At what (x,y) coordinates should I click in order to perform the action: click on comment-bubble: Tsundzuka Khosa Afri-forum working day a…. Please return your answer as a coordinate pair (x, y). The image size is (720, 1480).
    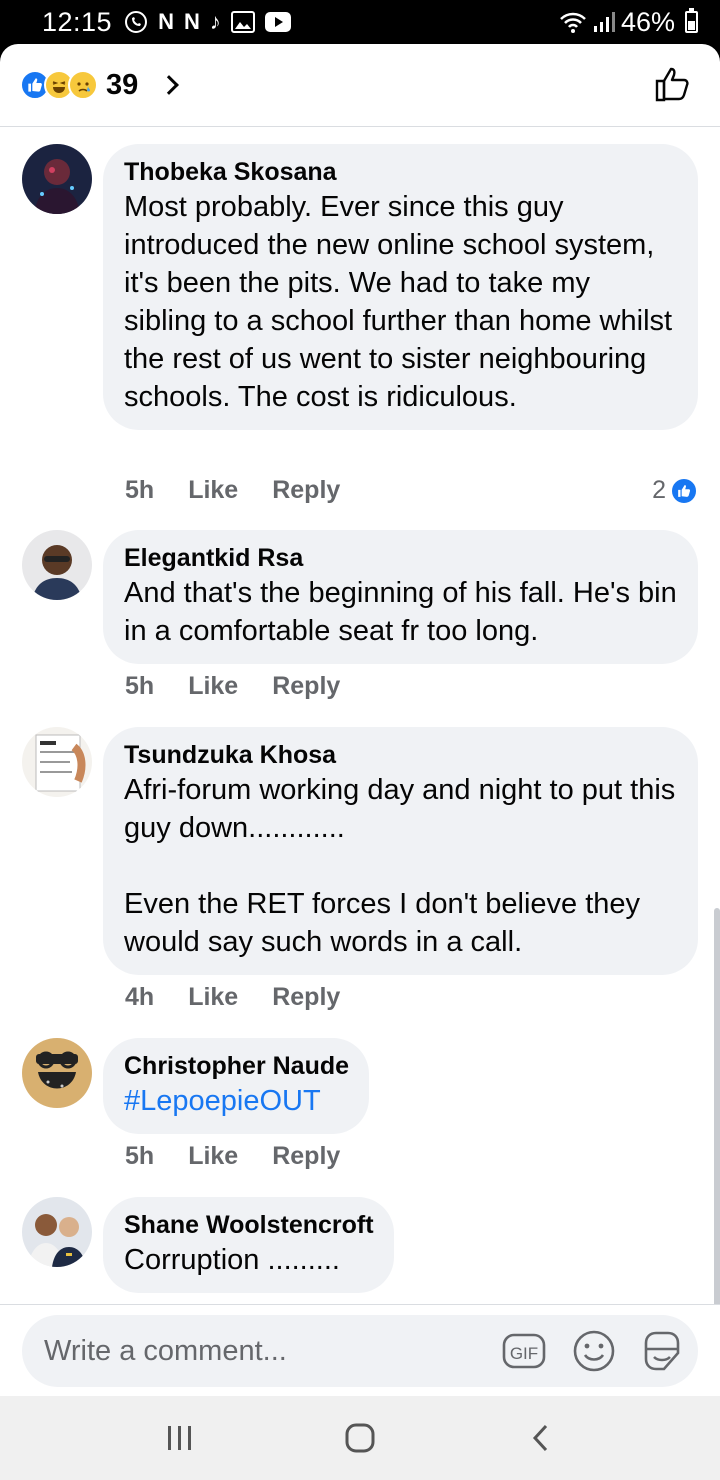
    Looking at the image, I should click on (400, 851).